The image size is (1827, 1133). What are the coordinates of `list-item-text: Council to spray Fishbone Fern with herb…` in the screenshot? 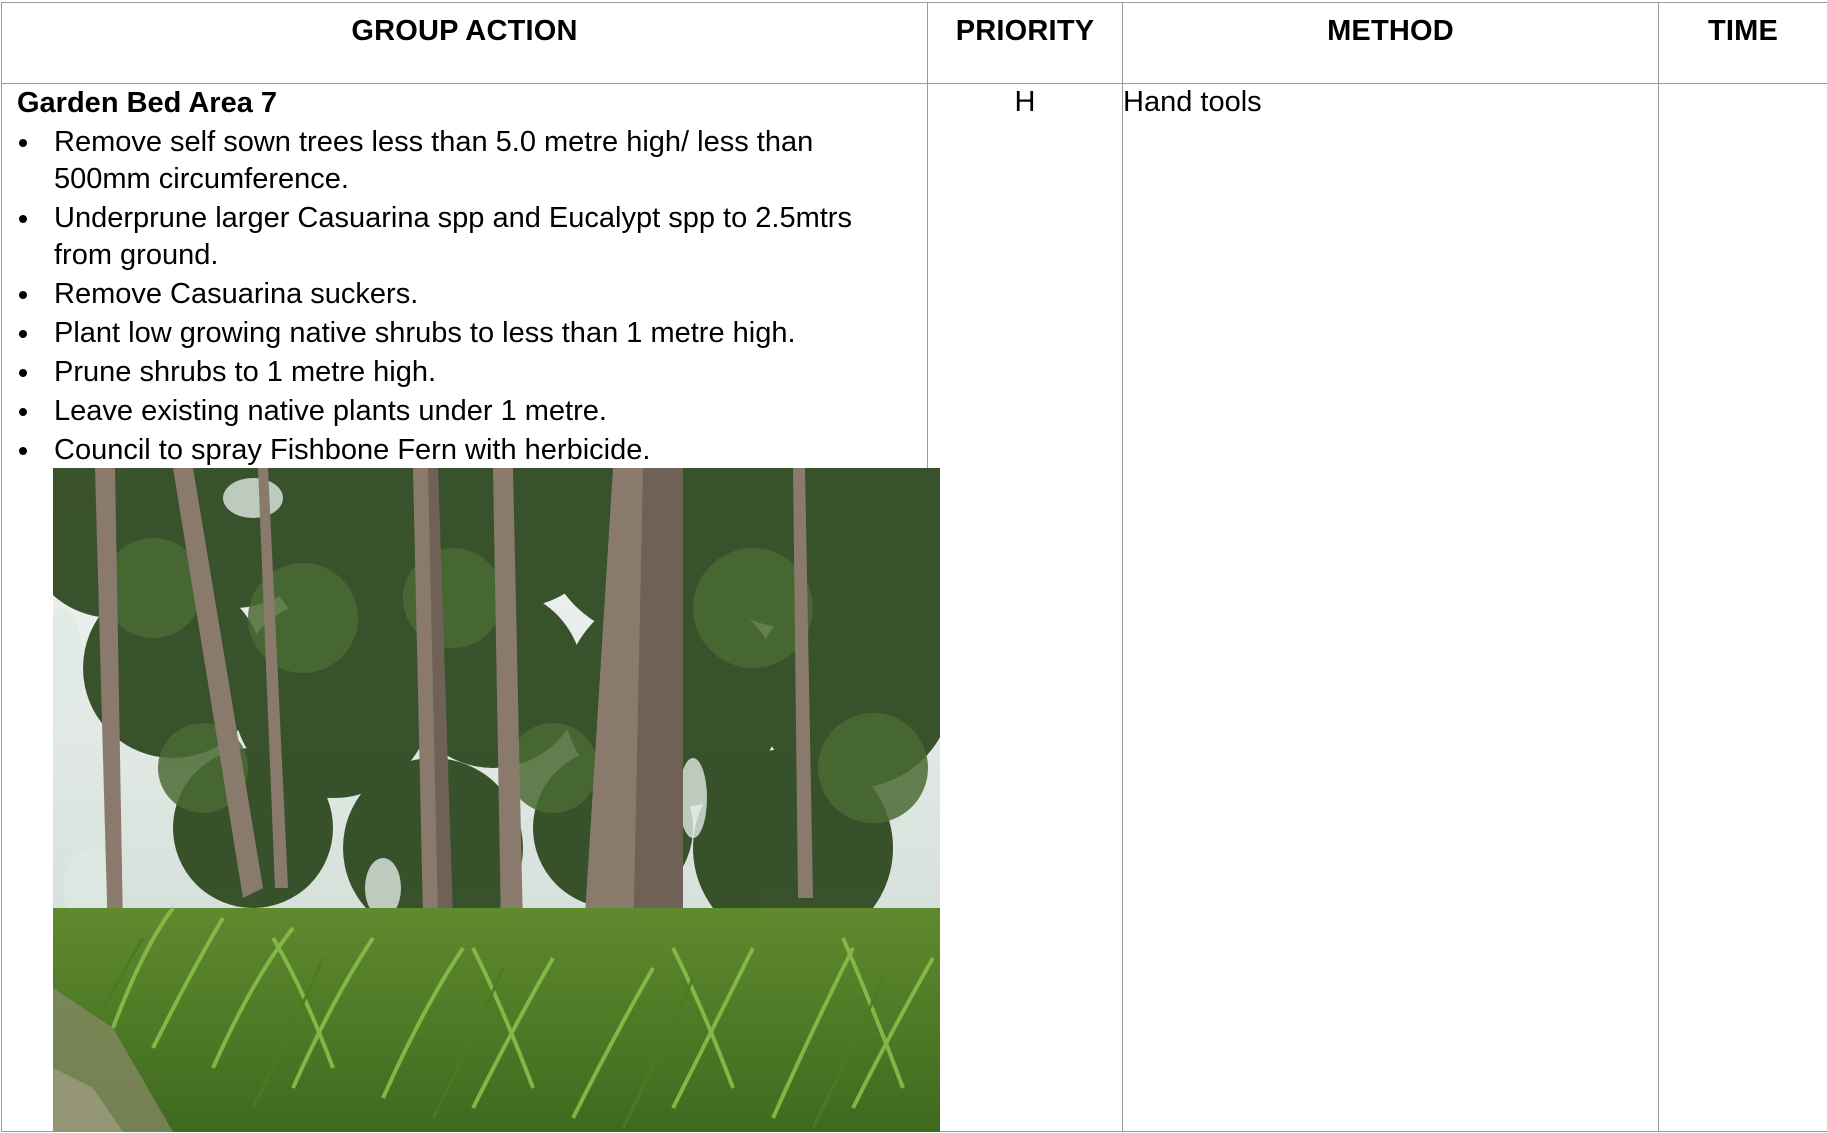 It's located at (352, 450).